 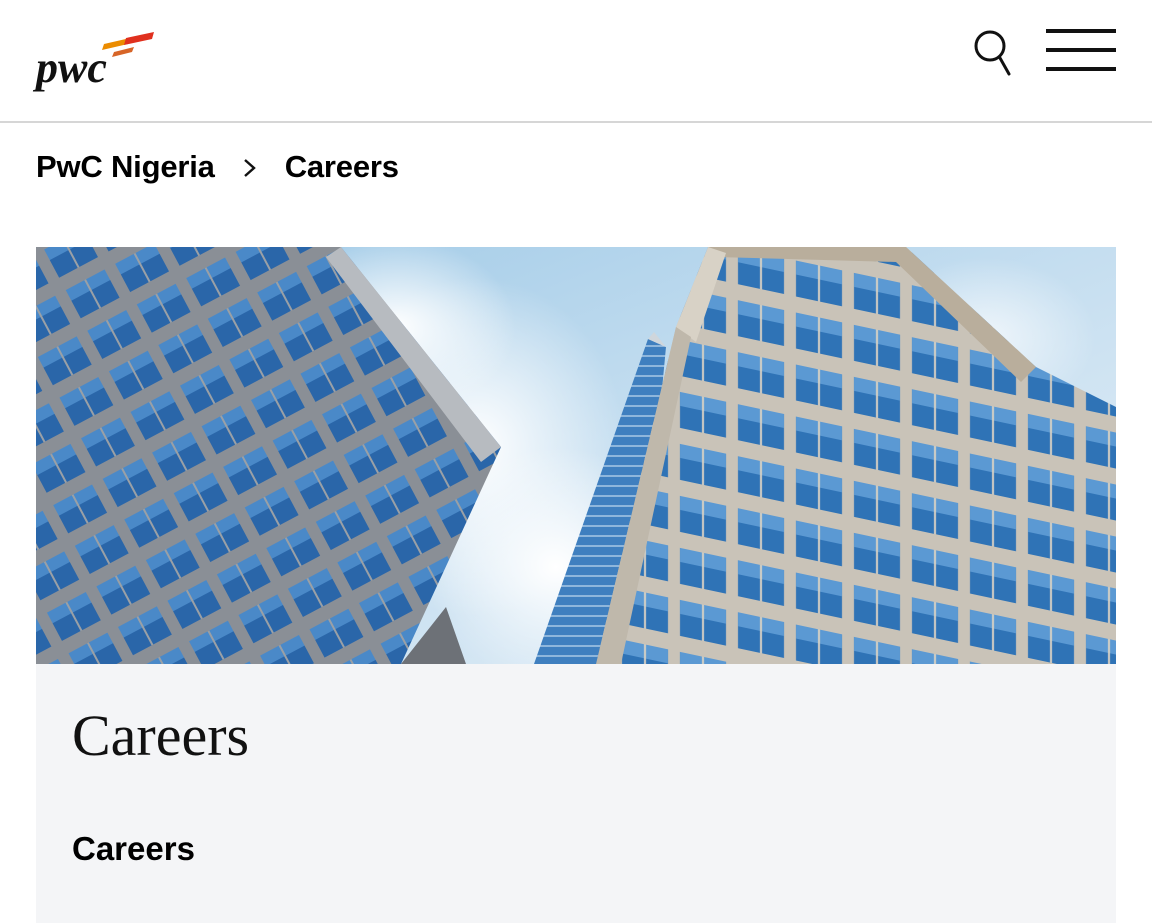 I want to click on search-icon, so click(x=992, y=53).